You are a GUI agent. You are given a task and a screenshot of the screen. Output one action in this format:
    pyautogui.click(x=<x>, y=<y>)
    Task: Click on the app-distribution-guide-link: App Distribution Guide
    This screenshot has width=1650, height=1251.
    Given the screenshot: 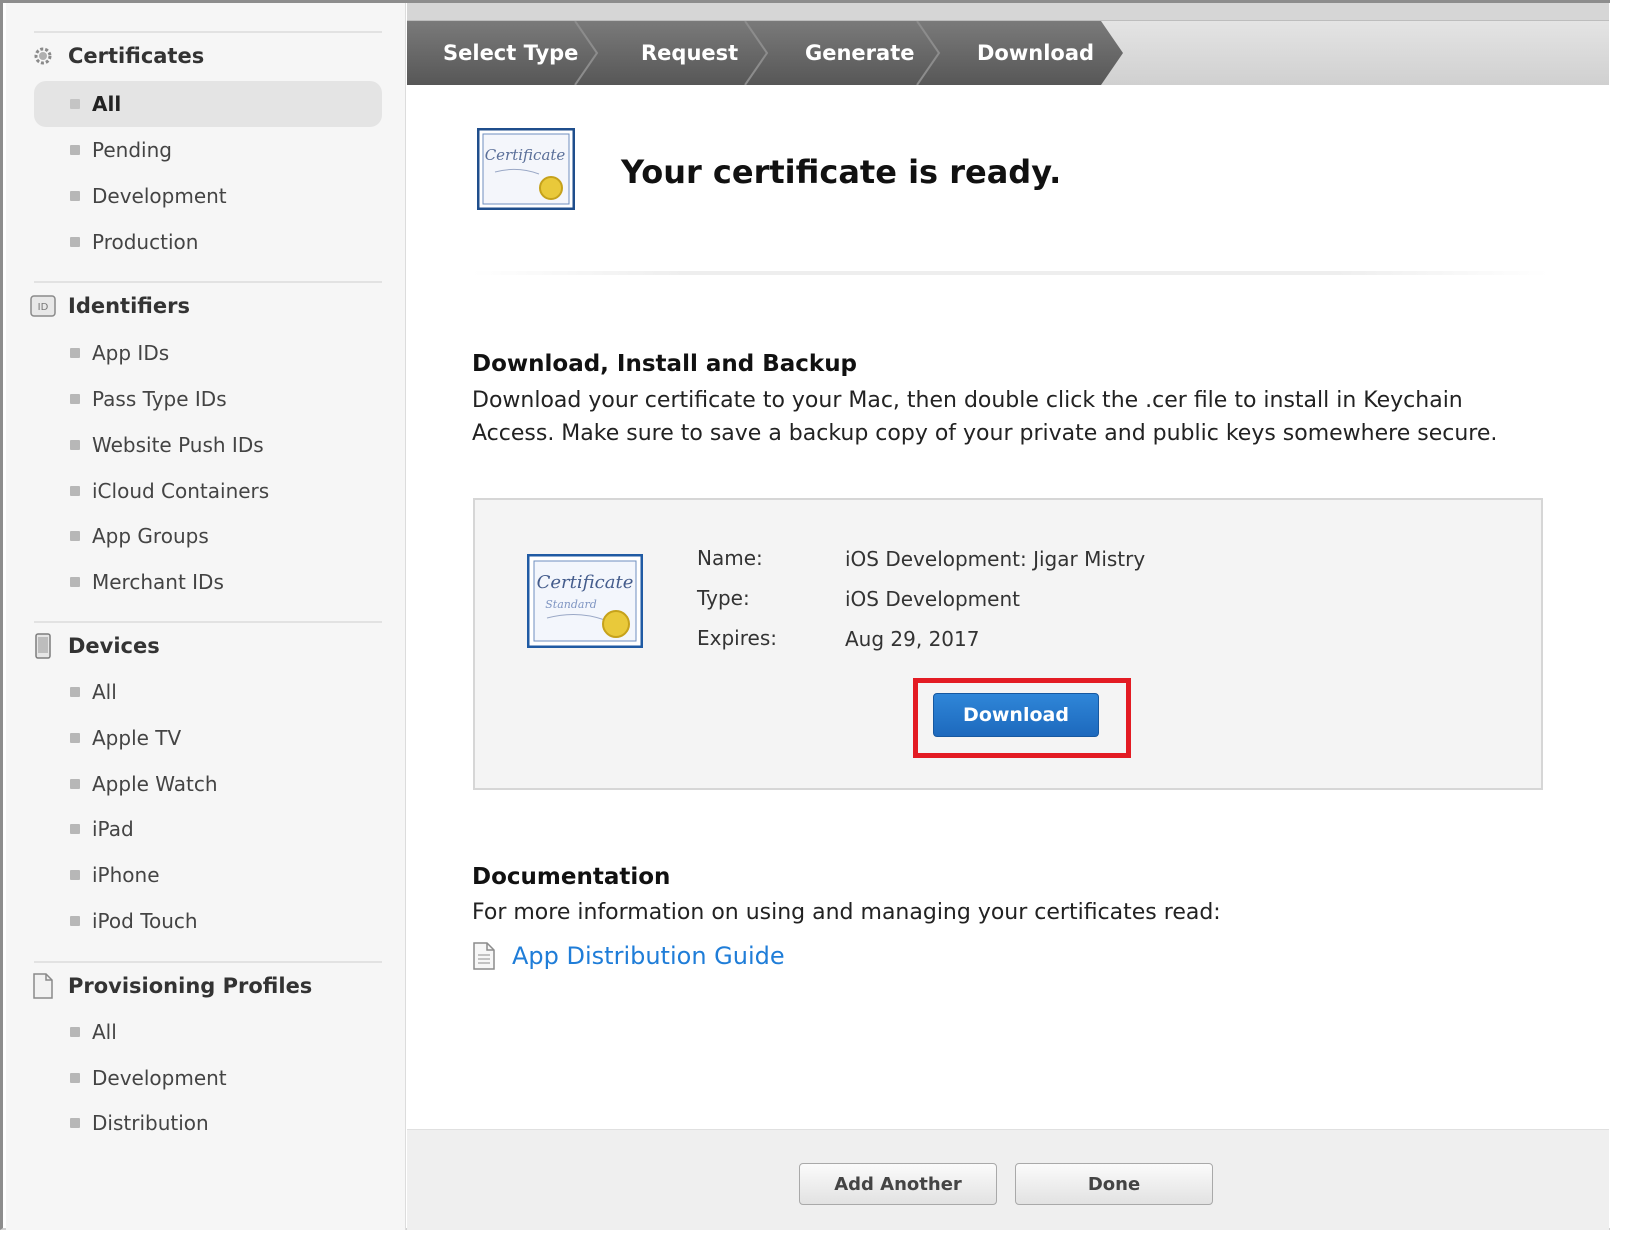 What is the action you would take?
    pyautogui.click(x=648, y=956)
    